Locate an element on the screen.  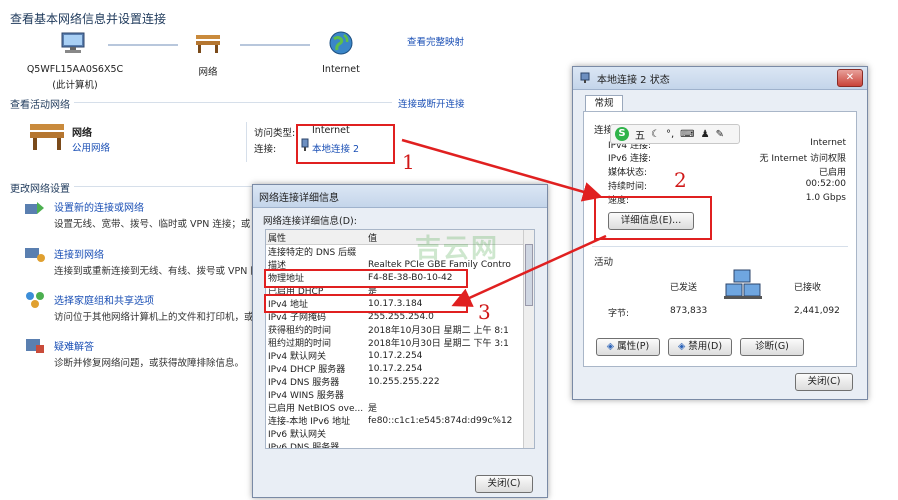
bytes-label: 字节: is located at coordinates (619, 314).